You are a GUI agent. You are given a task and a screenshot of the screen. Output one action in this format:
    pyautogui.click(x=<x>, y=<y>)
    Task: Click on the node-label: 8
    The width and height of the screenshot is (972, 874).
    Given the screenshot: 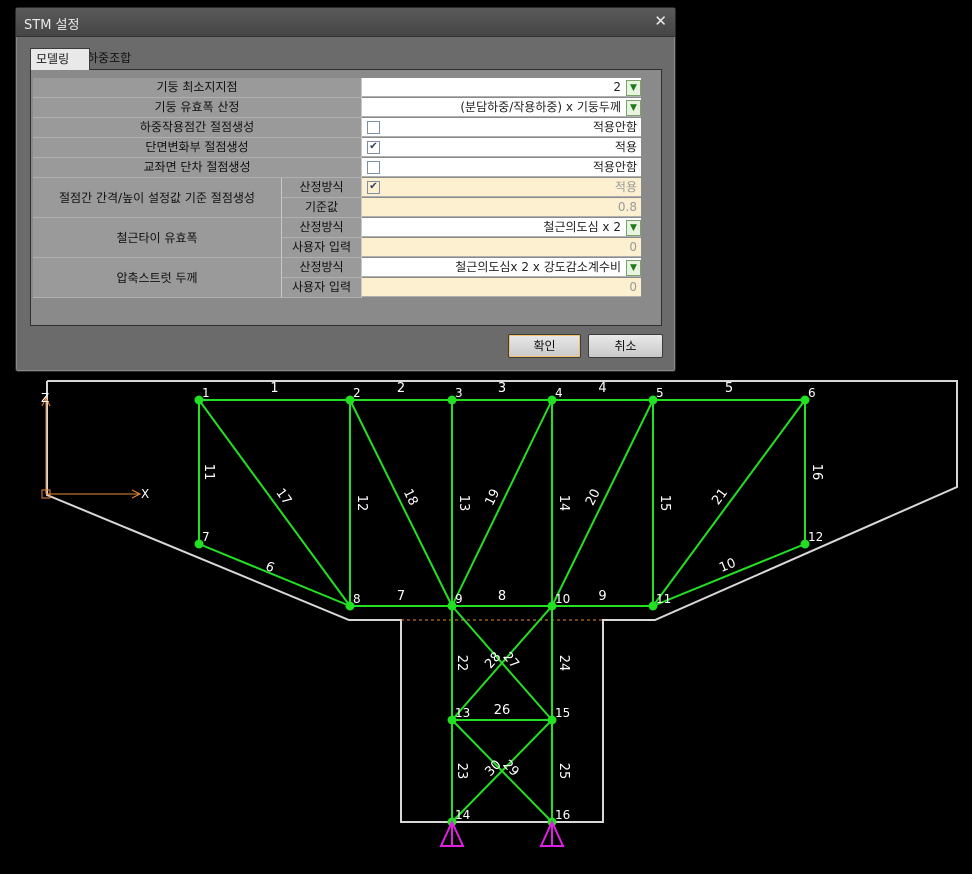 What is the action you would take?
    pyautogui.click(x=357, y=599)
    